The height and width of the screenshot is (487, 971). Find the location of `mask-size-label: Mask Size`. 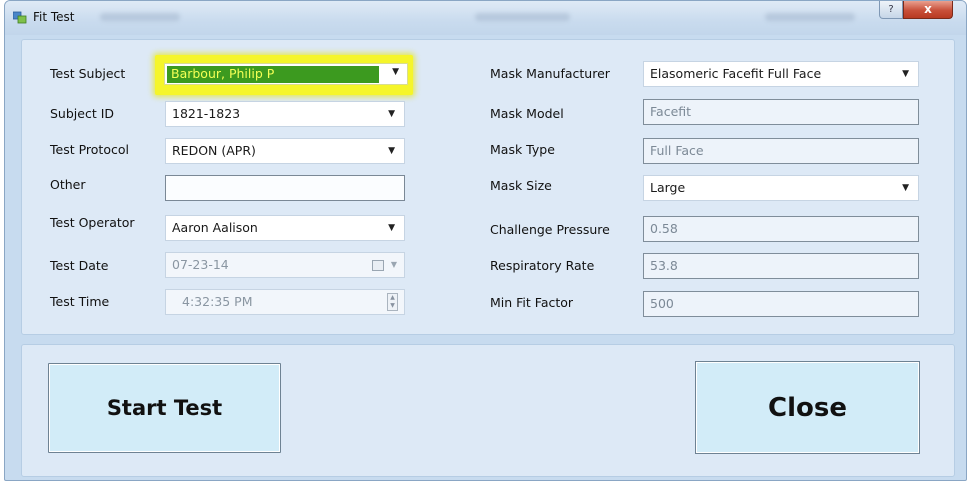

mask-size-label: Mask Size is located at coordinates (521, 185).